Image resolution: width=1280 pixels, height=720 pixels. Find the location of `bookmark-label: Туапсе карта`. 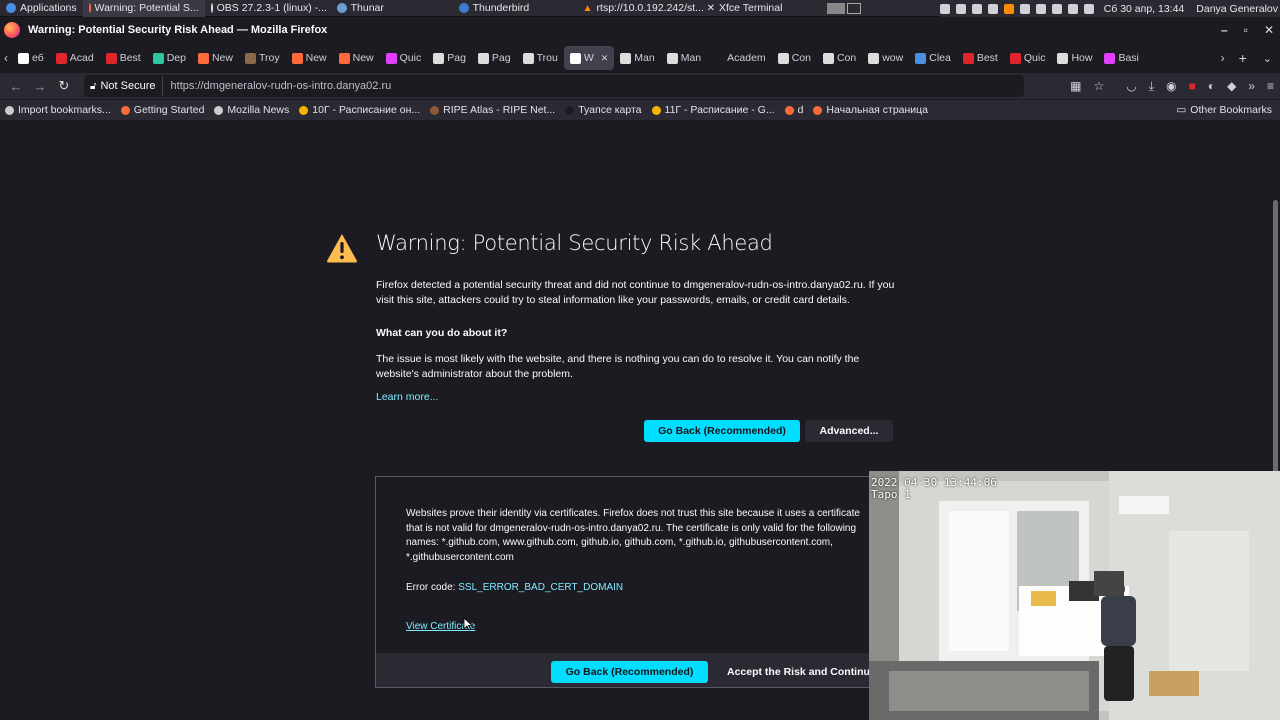

bookmark-label: Туапсе карта is located at coordinates (610, 110).